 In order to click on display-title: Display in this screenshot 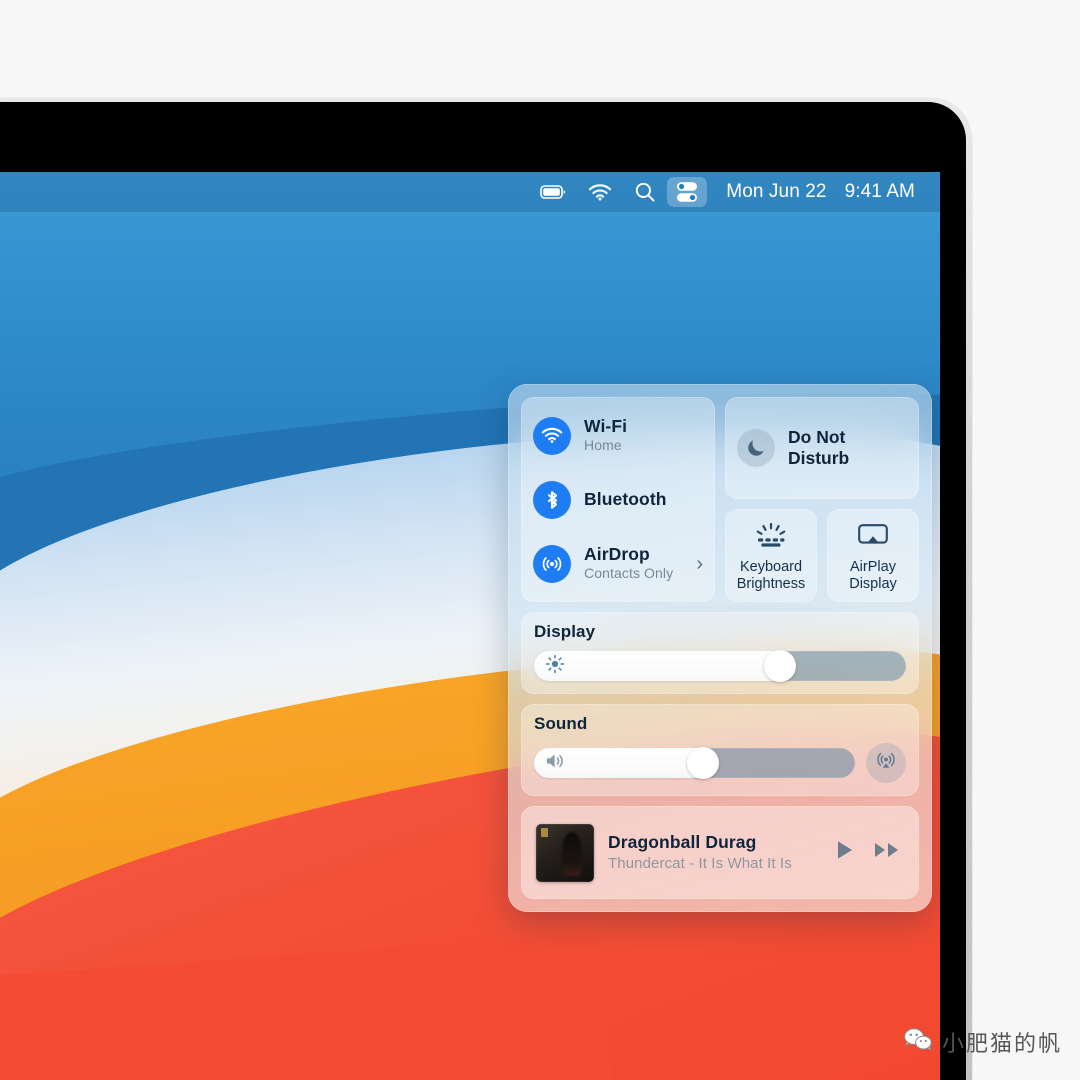, I will do `click(565, 631)`.